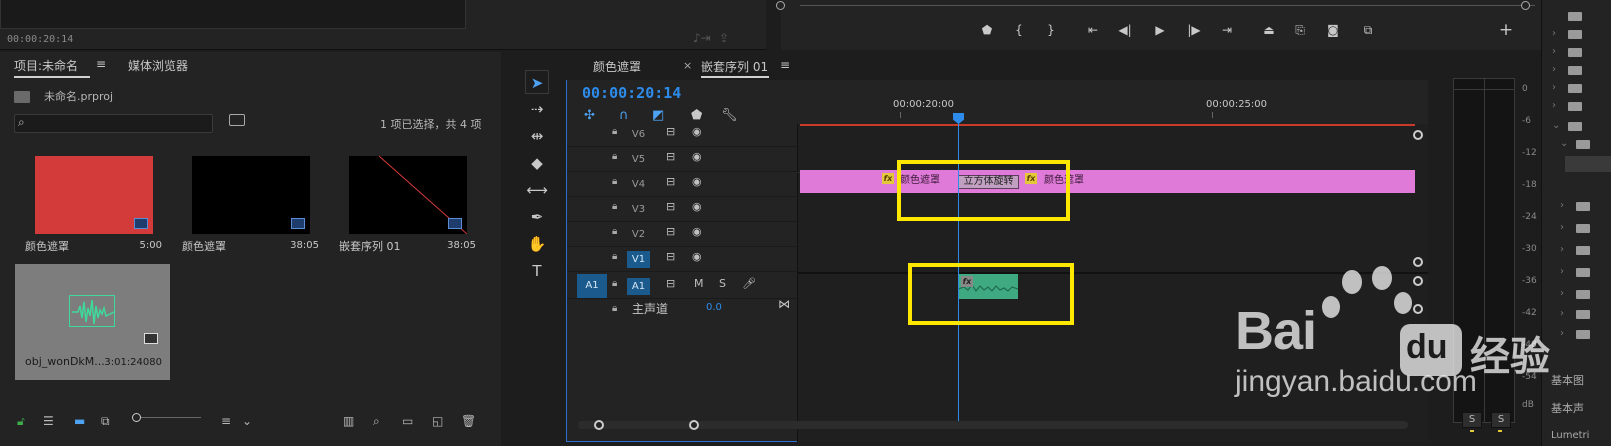  What do you see at coordinates (48, 421) in the screenshot?
I see `list-view-icon: ☰` at bounding box center [48, 421].